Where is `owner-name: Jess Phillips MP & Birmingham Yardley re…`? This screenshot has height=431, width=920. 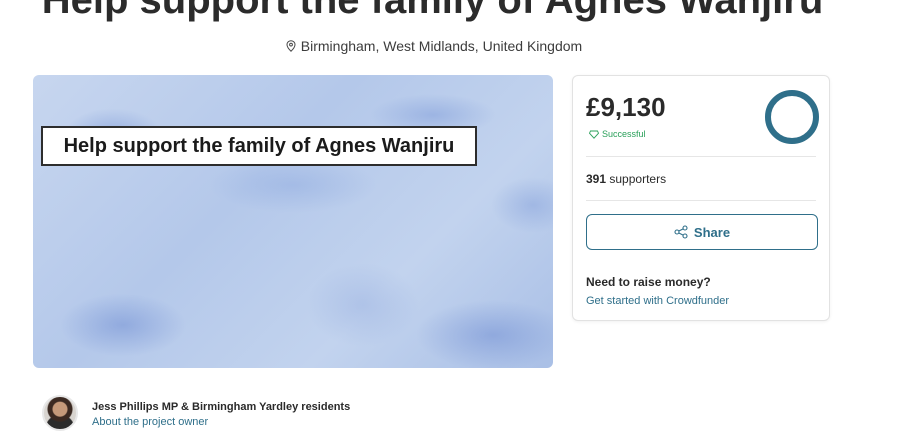
owner-name: Jess Phillips MP & Birmingham Yardley re… is located at coordinates (221, 407).